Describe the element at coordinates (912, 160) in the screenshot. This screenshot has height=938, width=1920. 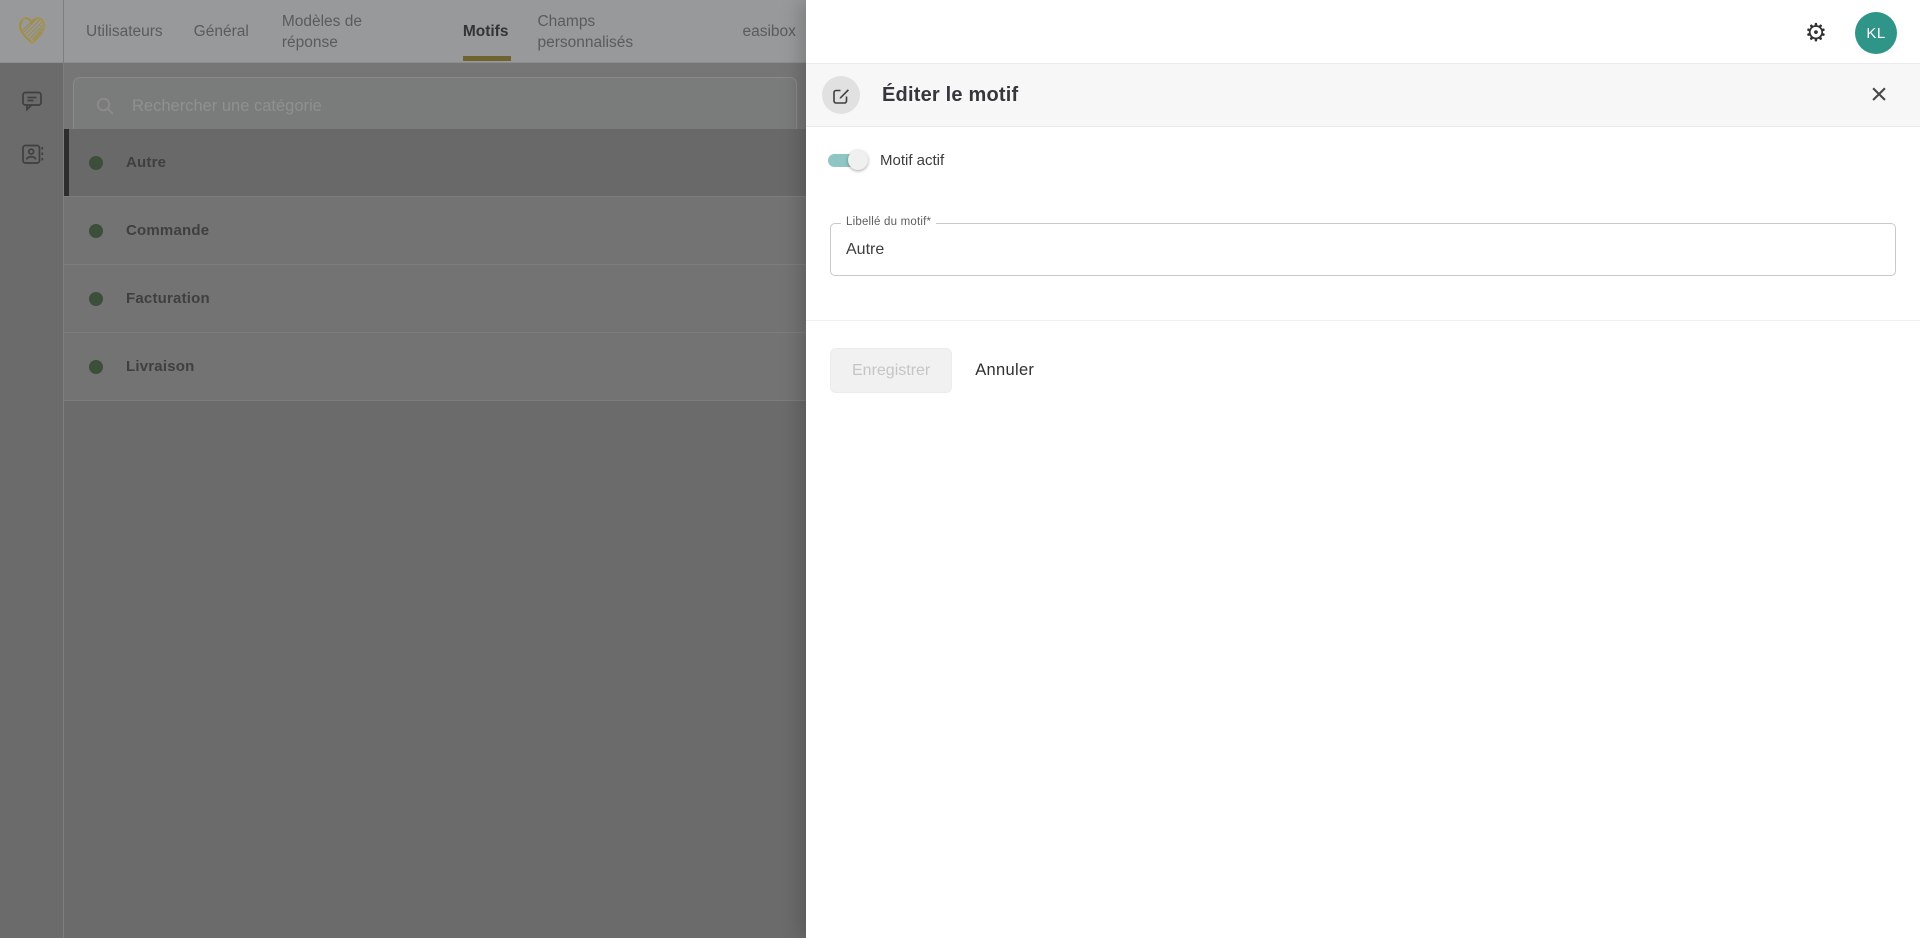
I see `toggle-label: Motif actif` at that location.